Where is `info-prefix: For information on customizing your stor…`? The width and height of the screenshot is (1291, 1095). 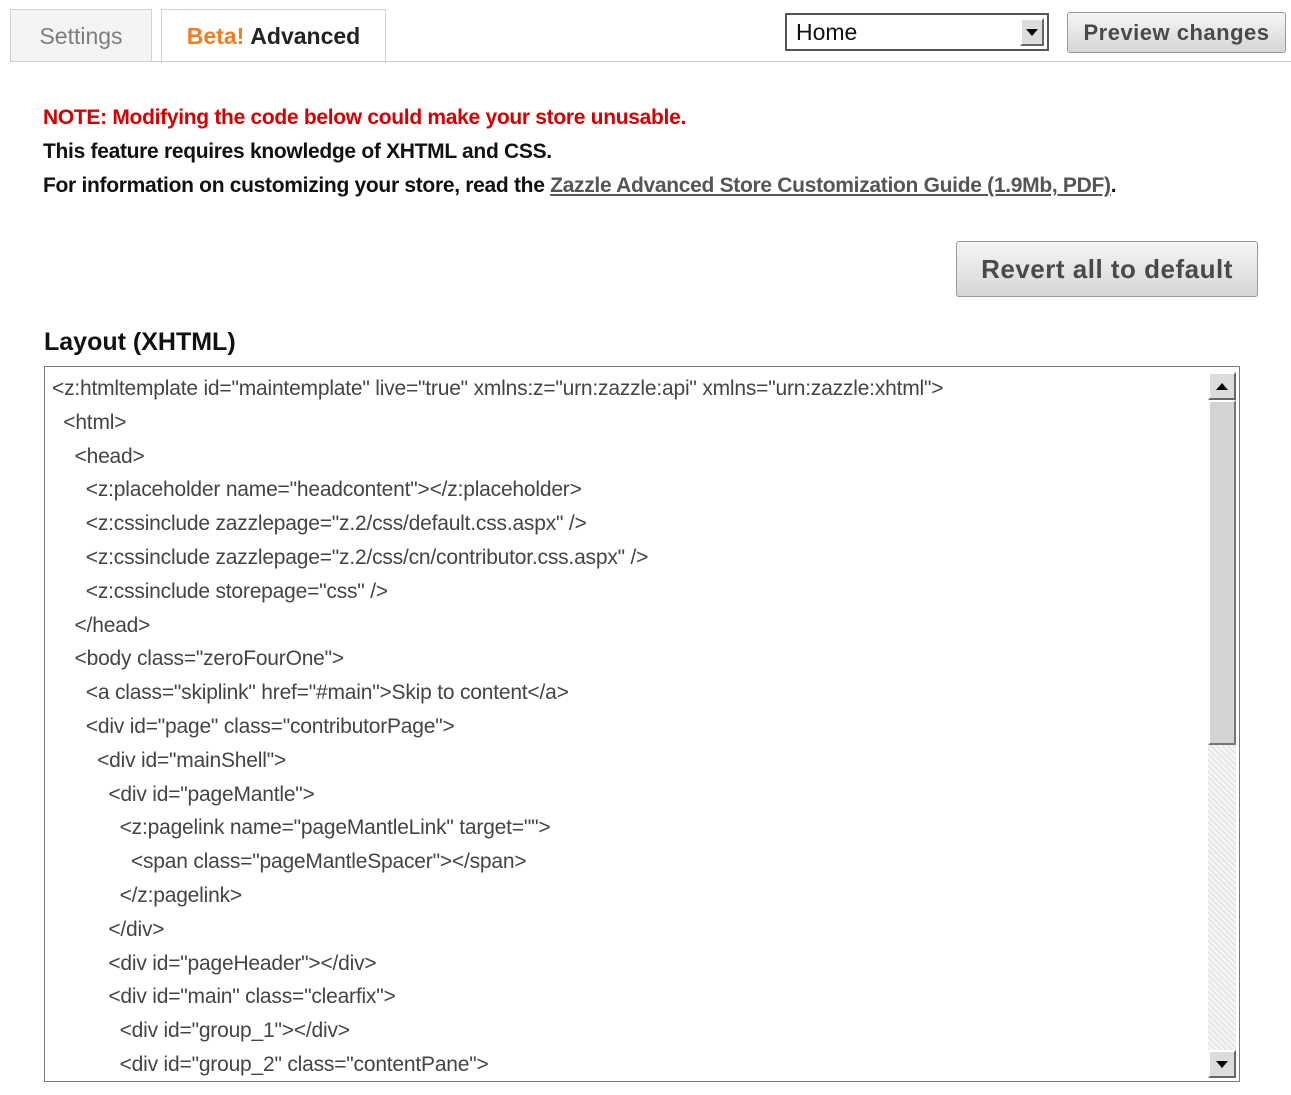 info-prefix: For information on customizing your stor… is located at coordinates (297, 185).